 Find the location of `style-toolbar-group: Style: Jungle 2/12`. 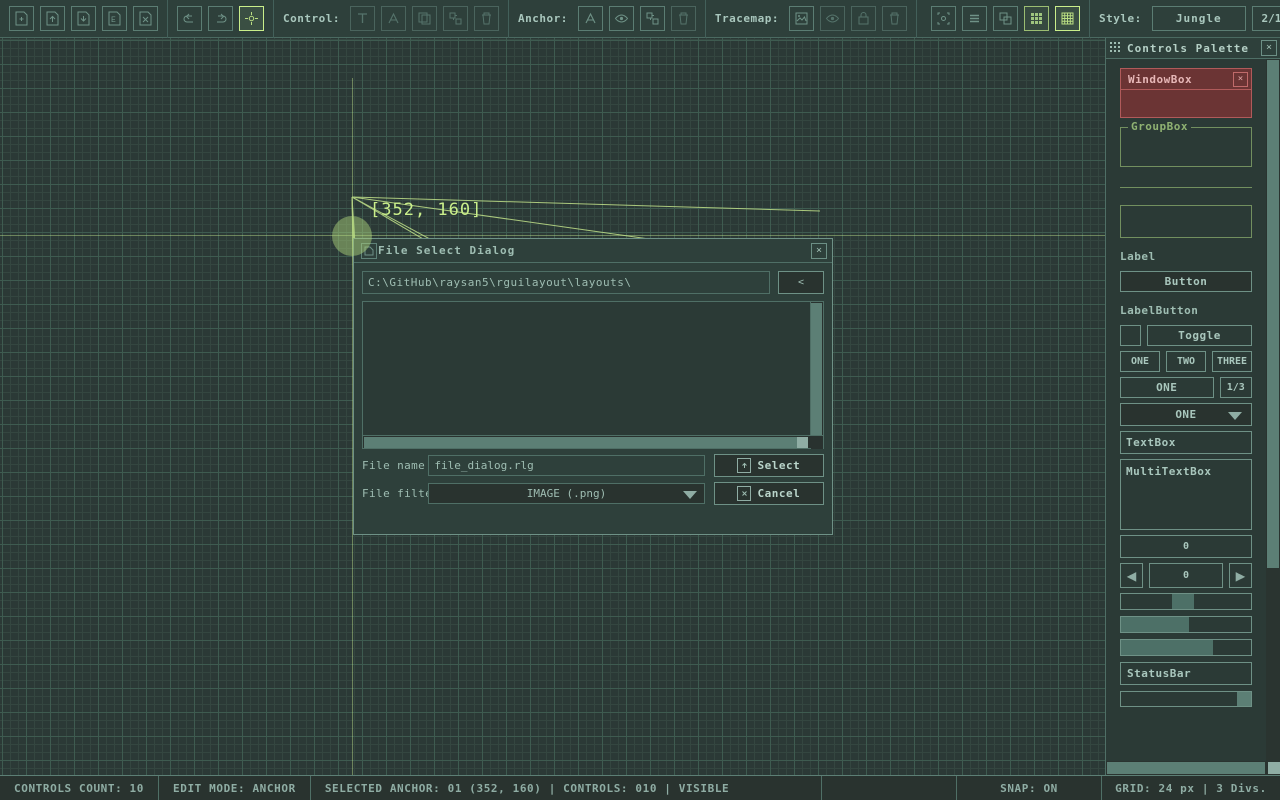

style-toolbar-group: Style: Jungle 2/12 is located at coordinates (1185, 19).